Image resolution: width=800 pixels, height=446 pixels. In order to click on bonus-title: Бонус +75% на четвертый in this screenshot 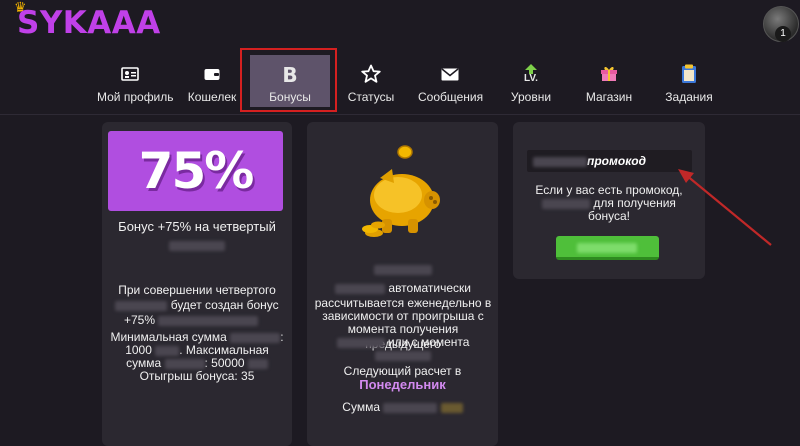, I will do `click(197, 226)`.